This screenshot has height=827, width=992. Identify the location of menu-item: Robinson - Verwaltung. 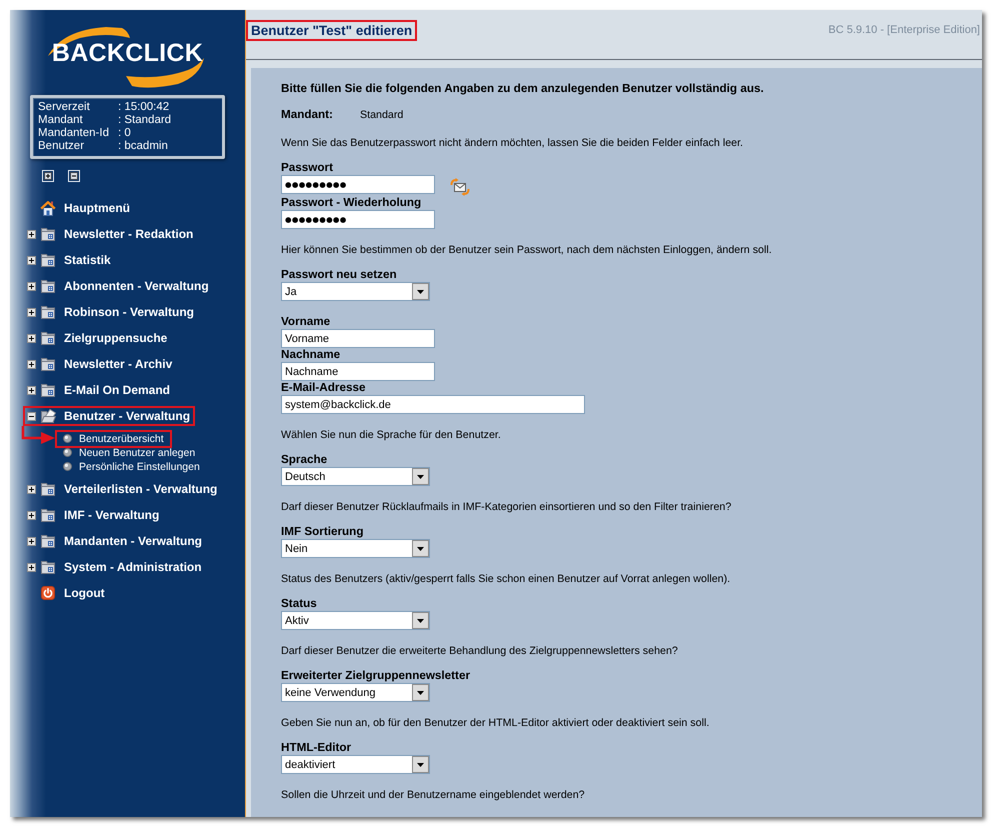
(111, 312).